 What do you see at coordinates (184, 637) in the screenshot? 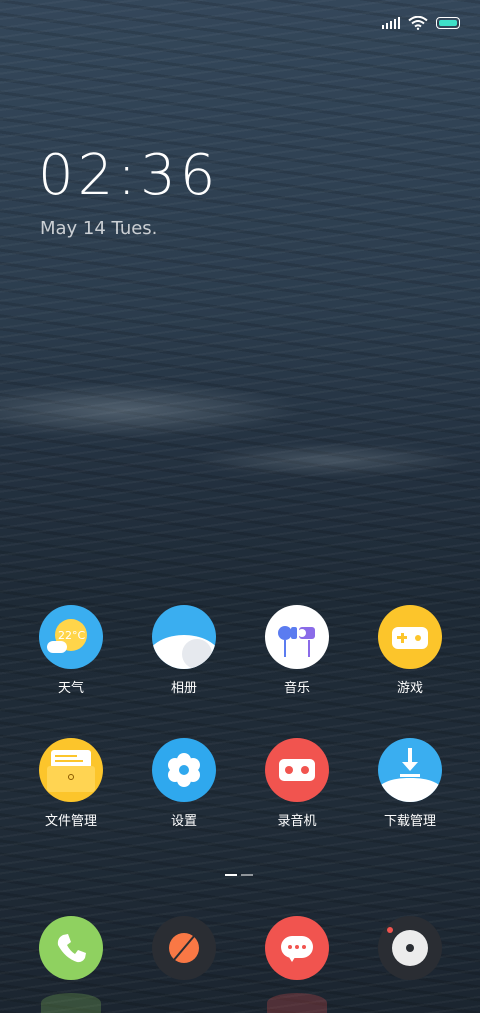
I see `gallery-icon` at bounding box center [184, 637].